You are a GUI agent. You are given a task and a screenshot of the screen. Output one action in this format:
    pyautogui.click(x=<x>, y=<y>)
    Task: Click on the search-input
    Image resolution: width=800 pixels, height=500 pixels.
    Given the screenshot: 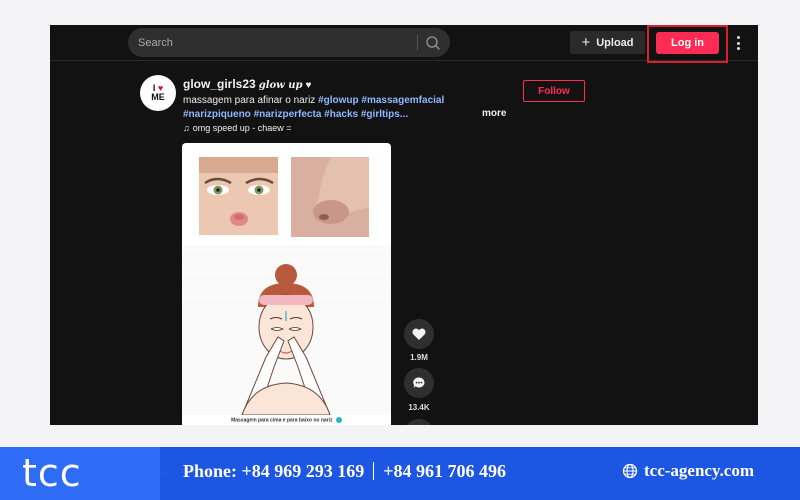 What is the action you would take?
    pyautogui.click(x=273, y=42)
    